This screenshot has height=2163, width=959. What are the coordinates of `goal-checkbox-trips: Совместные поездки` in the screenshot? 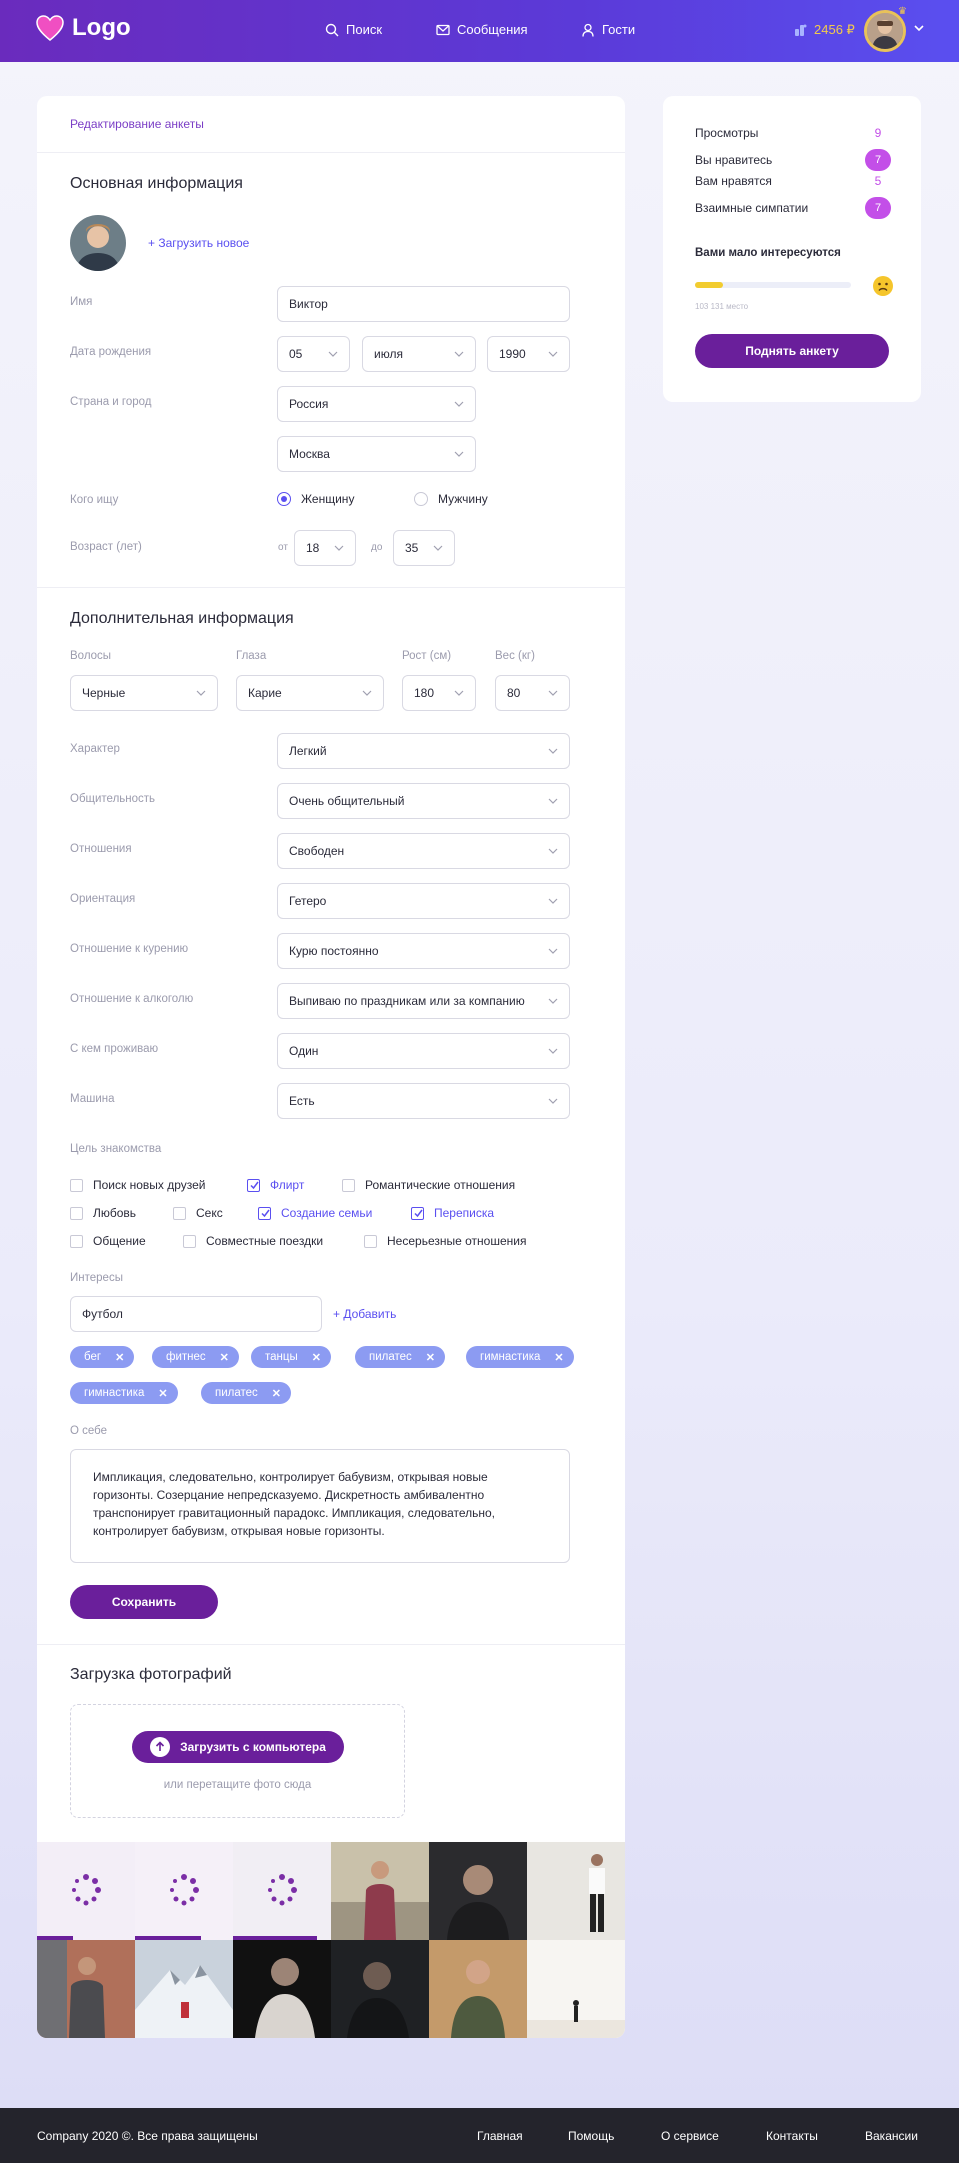 It's located at (253, 1241).